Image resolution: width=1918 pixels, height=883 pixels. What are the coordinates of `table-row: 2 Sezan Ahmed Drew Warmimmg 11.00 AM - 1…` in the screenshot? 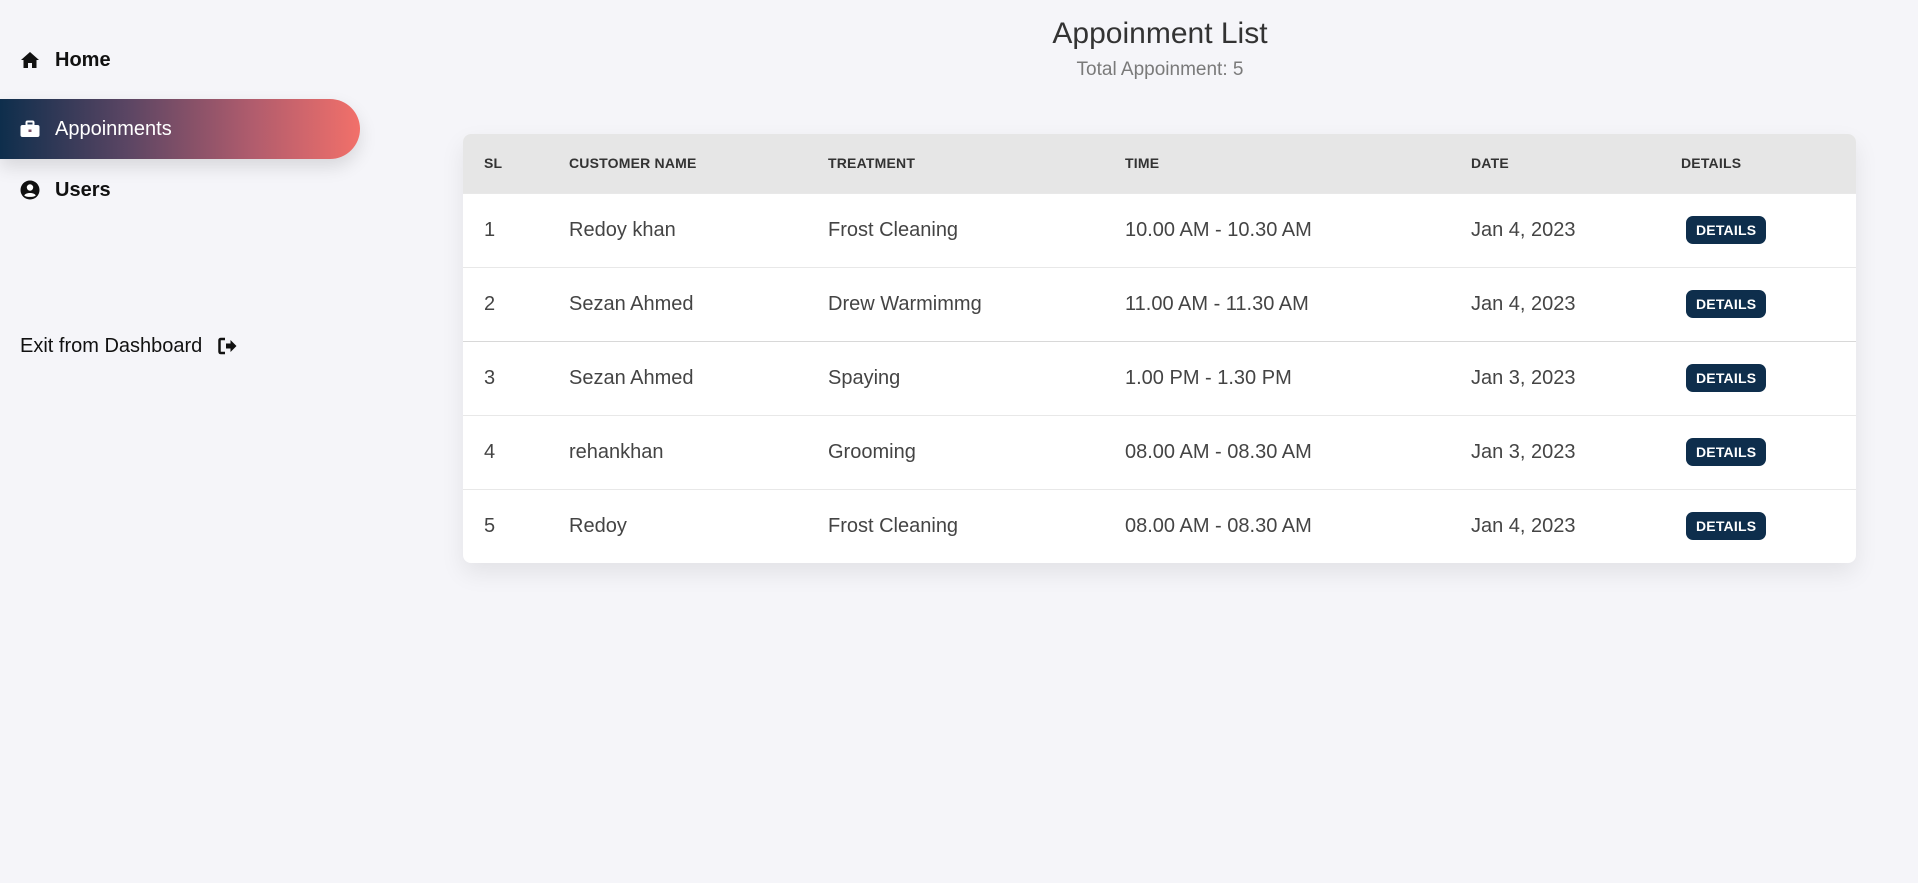 It's located at (1159, 304).